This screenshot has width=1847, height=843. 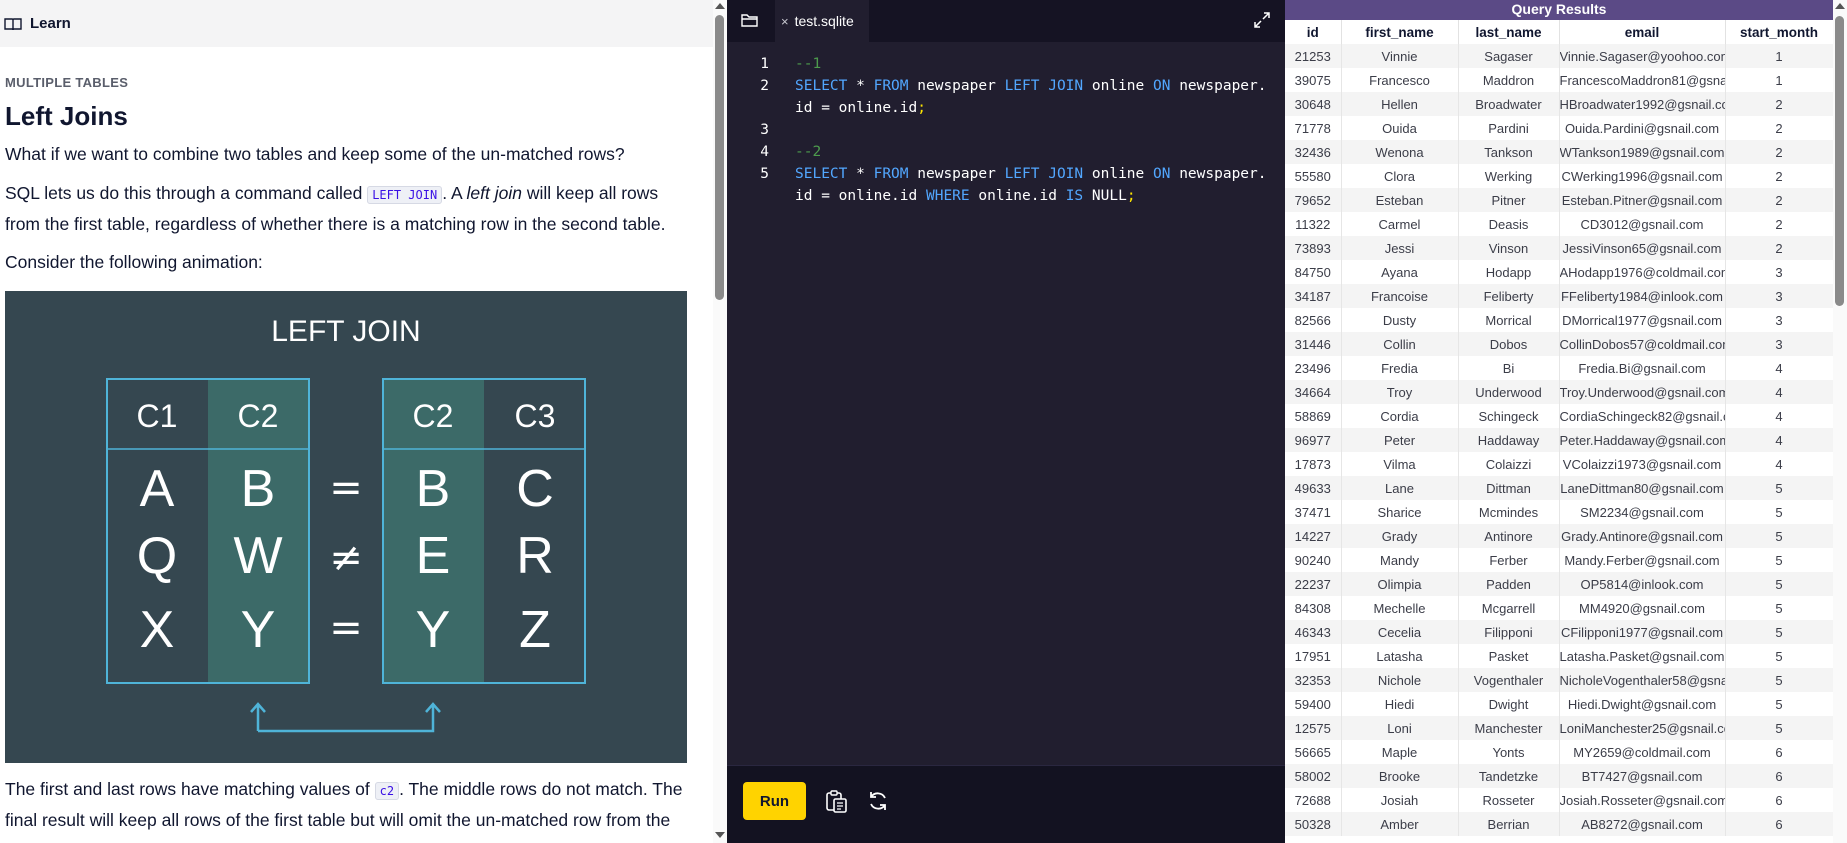 What do you see at coordinates (1400, 32) in the screenshot?
I see `column-header: first_name` at bounding box center [1400, 32].